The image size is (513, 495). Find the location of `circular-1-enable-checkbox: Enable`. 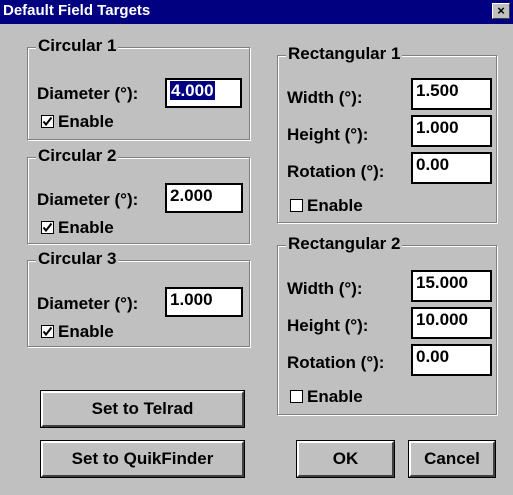

circular-1-enable-checkbox: Enable is located at coordinates (77, 122).